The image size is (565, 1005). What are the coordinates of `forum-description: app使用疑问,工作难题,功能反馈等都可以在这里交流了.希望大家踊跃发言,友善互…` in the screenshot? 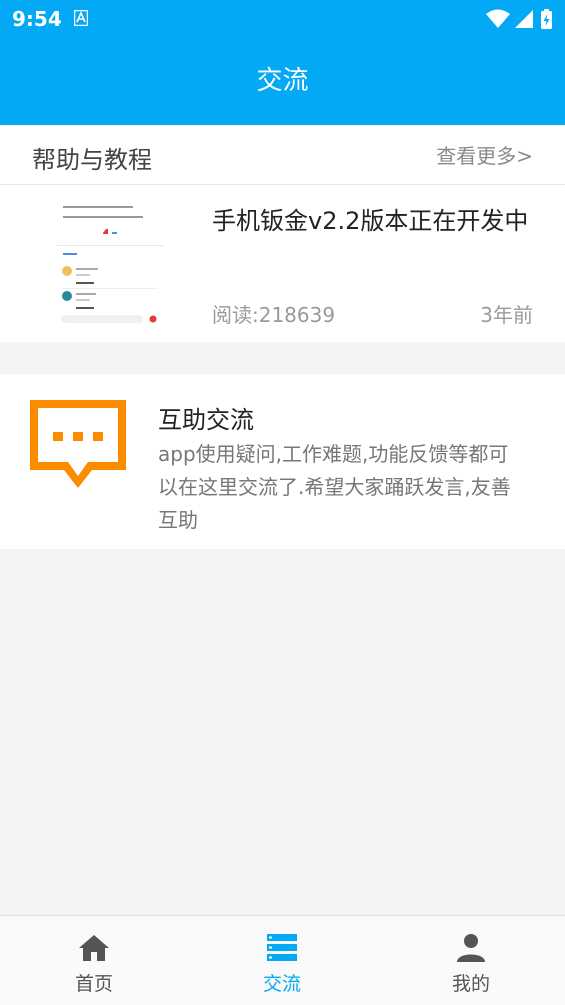 It's located at (334, 487).